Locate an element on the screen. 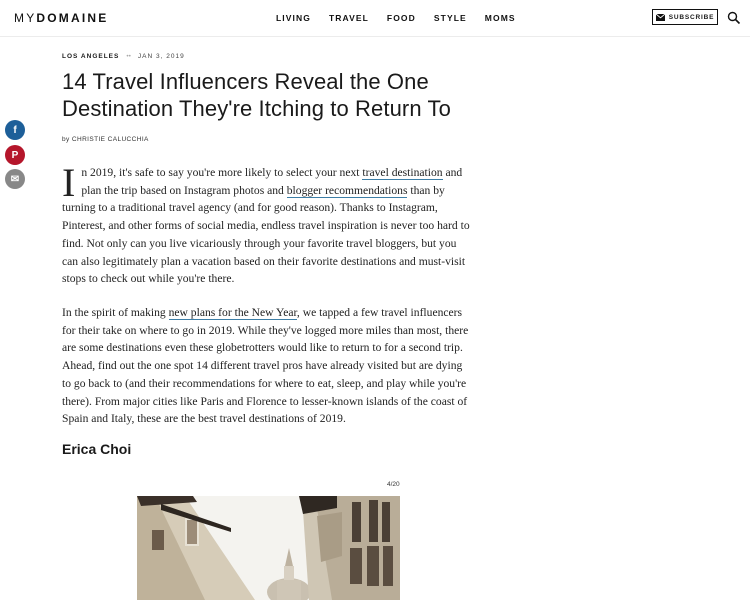 This screenshot has height=600, width=750. section-heading: Erica Choi is located at coordinates (97, 449).